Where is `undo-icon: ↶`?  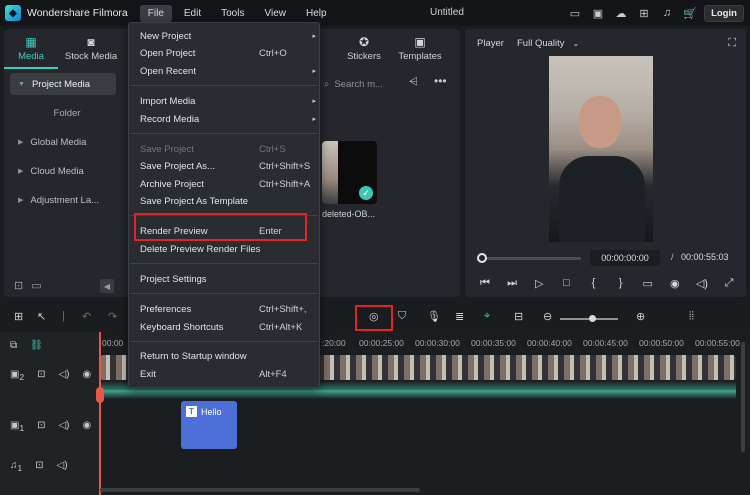 undo-icon: ↶ is located at coordinates (86, 316).